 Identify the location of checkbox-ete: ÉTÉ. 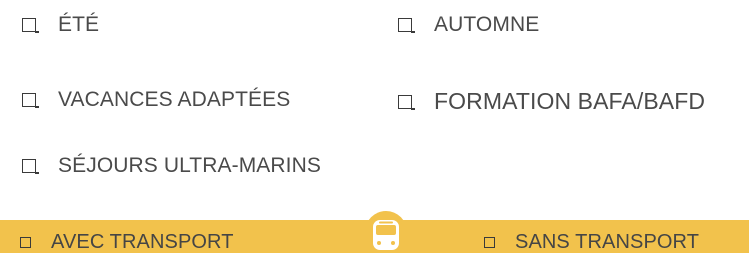
(60, 25).